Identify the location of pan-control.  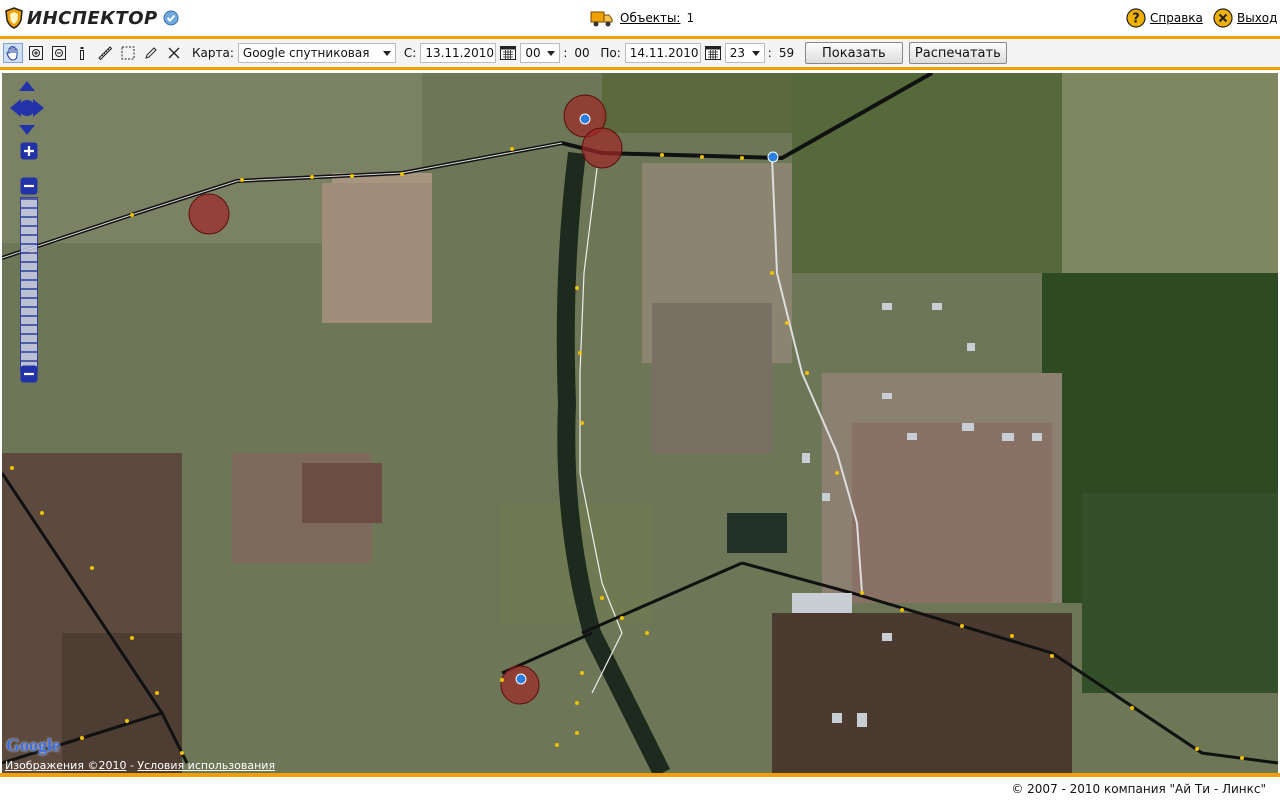
(27, 108).